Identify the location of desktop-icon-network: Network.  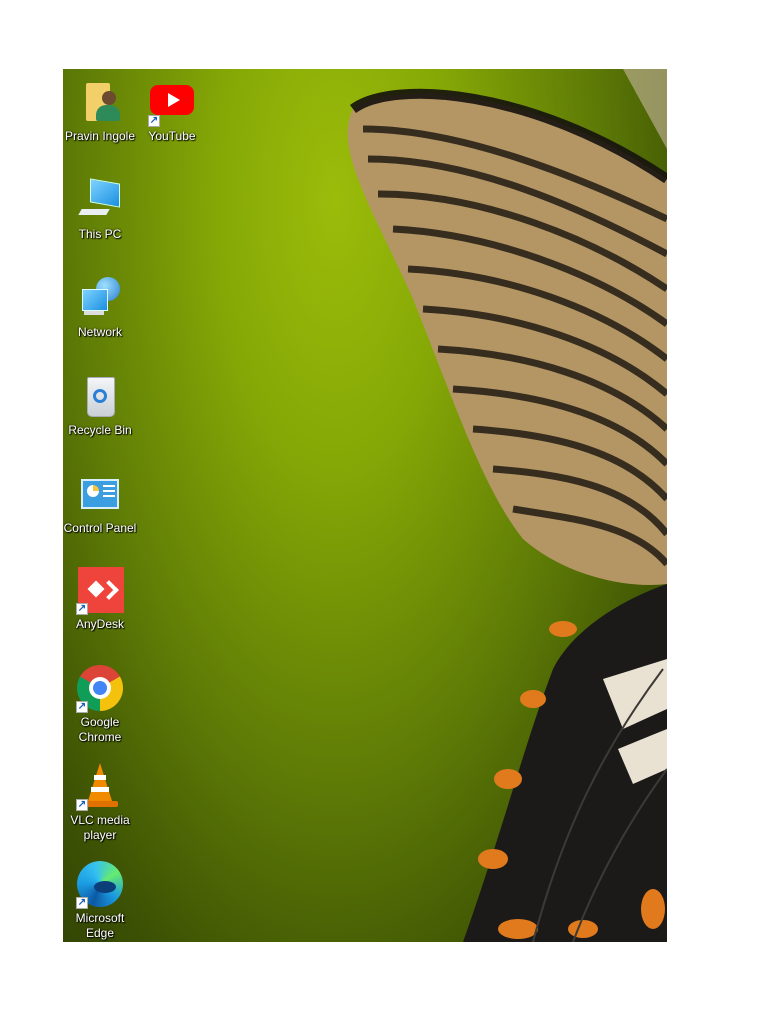
(100, 307).